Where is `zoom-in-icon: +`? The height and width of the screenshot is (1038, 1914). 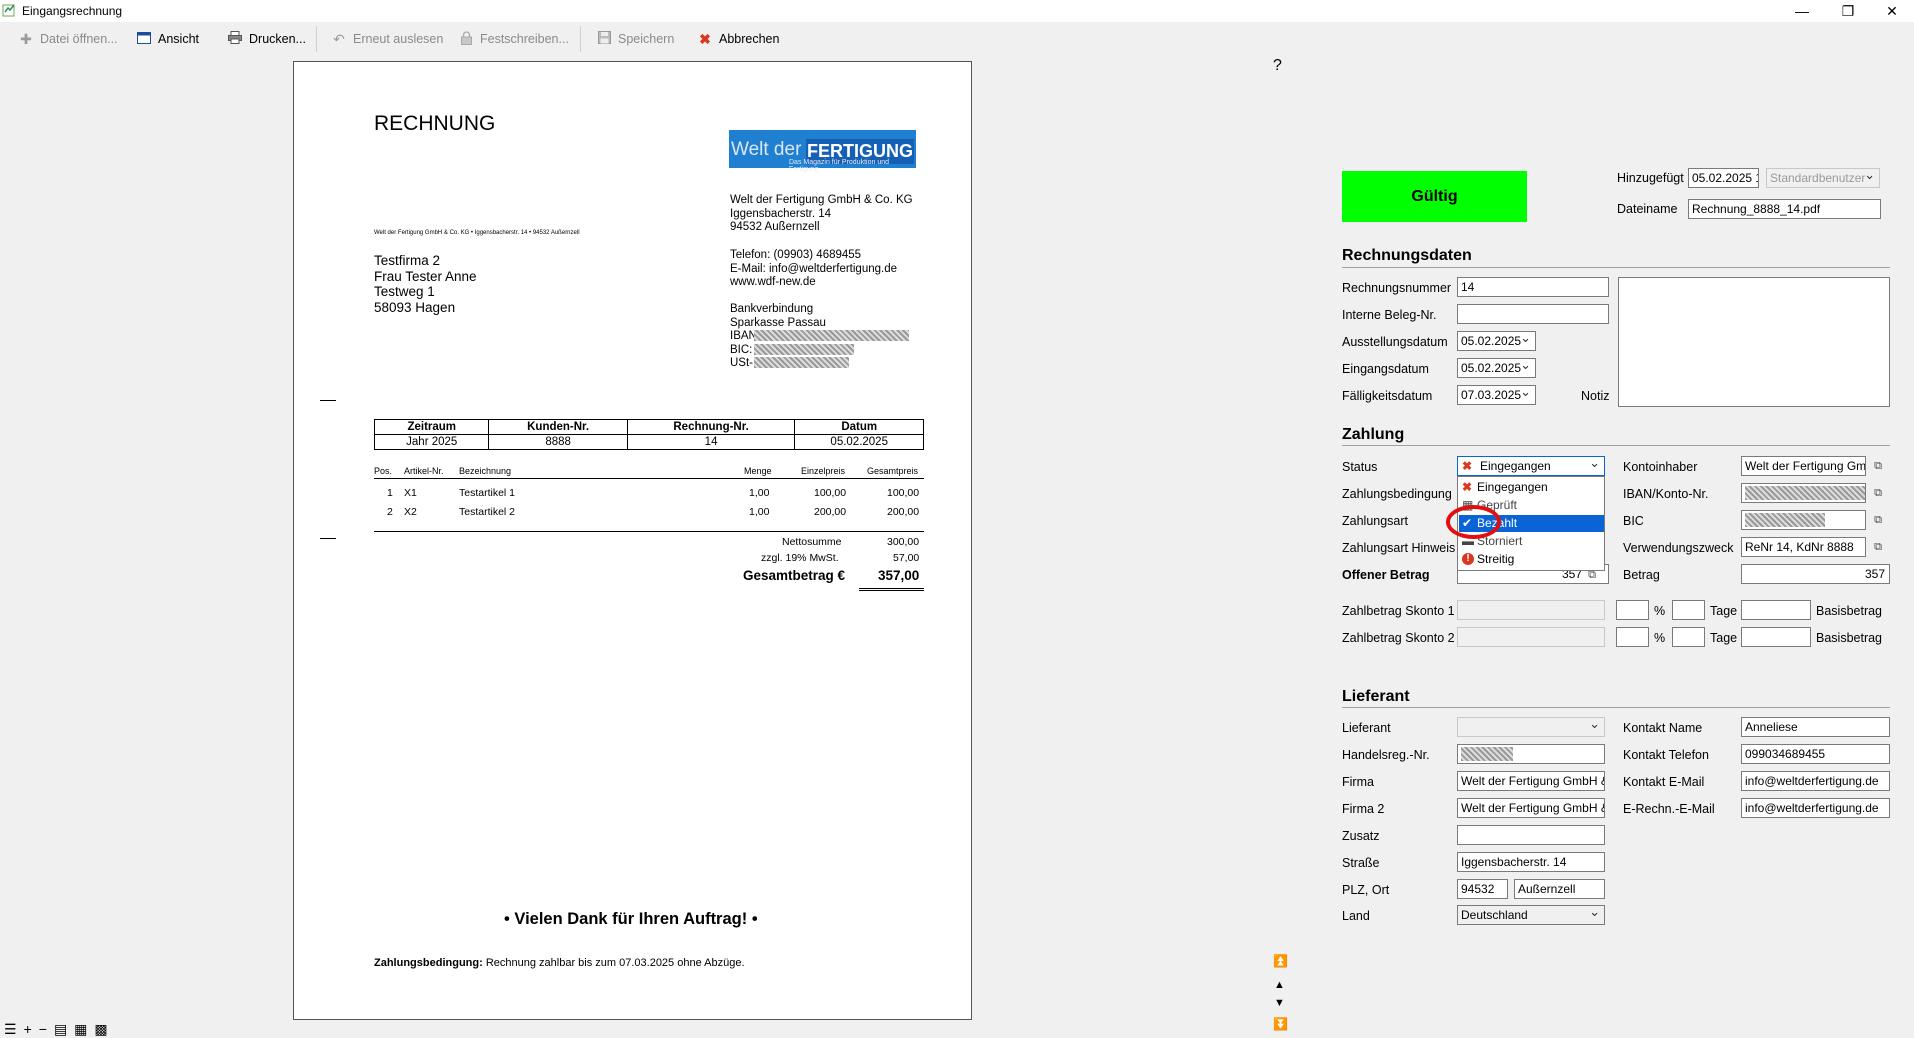
zoom-in-icon: + is located at coordinates (28, 1029).